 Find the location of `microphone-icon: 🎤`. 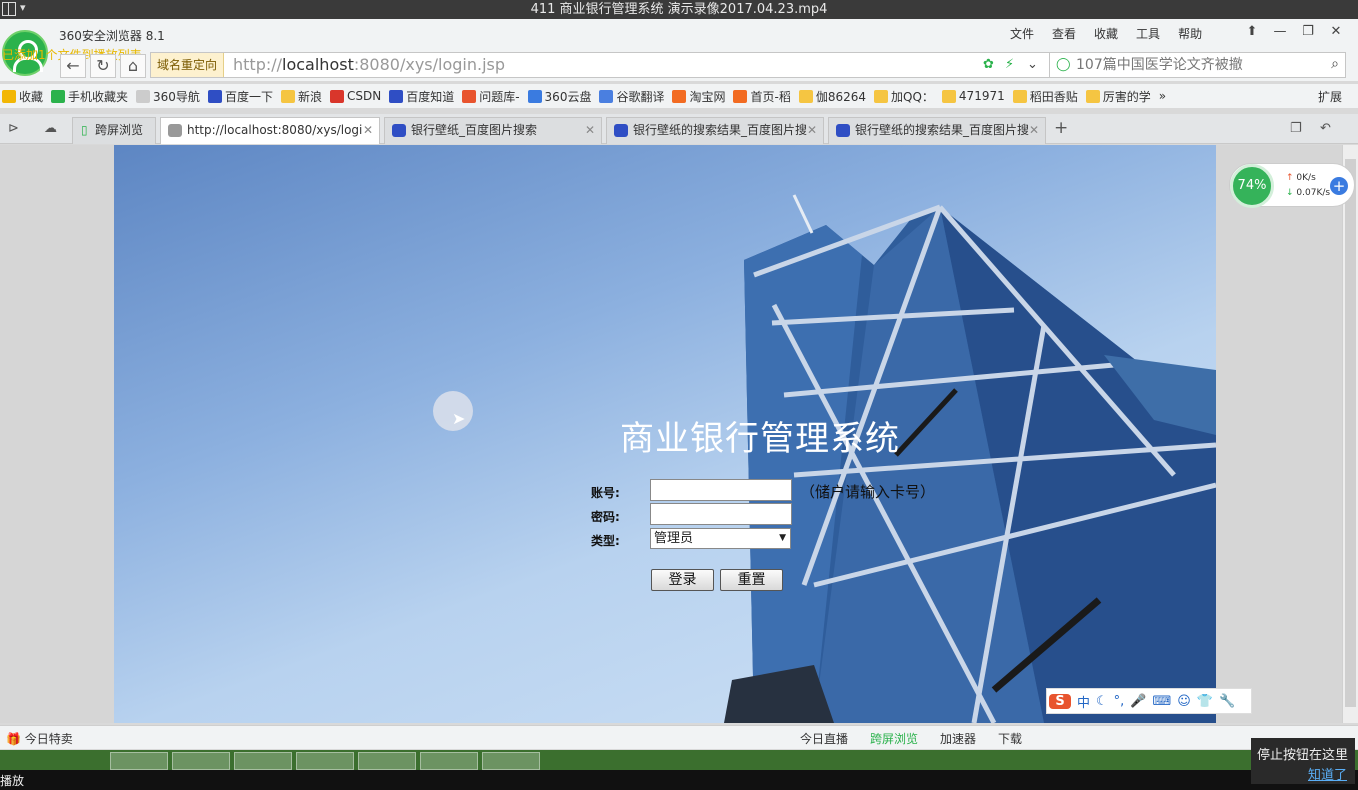

microphone-icon: 🎤 is located at coordinates (1138, 701).